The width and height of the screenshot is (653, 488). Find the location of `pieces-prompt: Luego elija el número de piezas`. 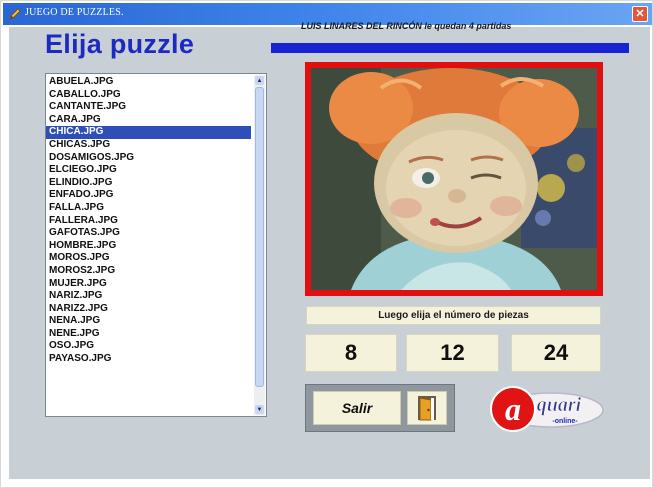

pieces-prompt: Luego elija el número de piezas is located at coordinates (453, 315).